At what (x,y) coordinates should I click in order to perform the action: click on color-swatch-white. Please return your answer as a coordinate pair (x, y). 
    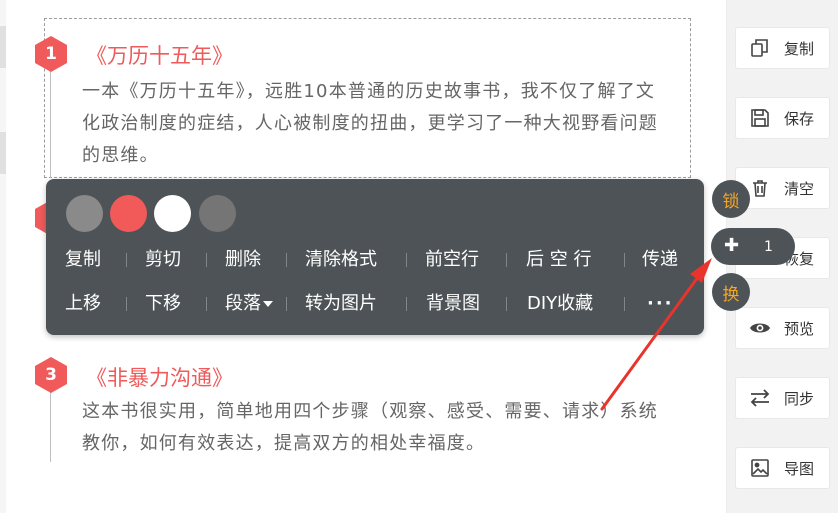
    Looking at the image, I should click on (172, 213).